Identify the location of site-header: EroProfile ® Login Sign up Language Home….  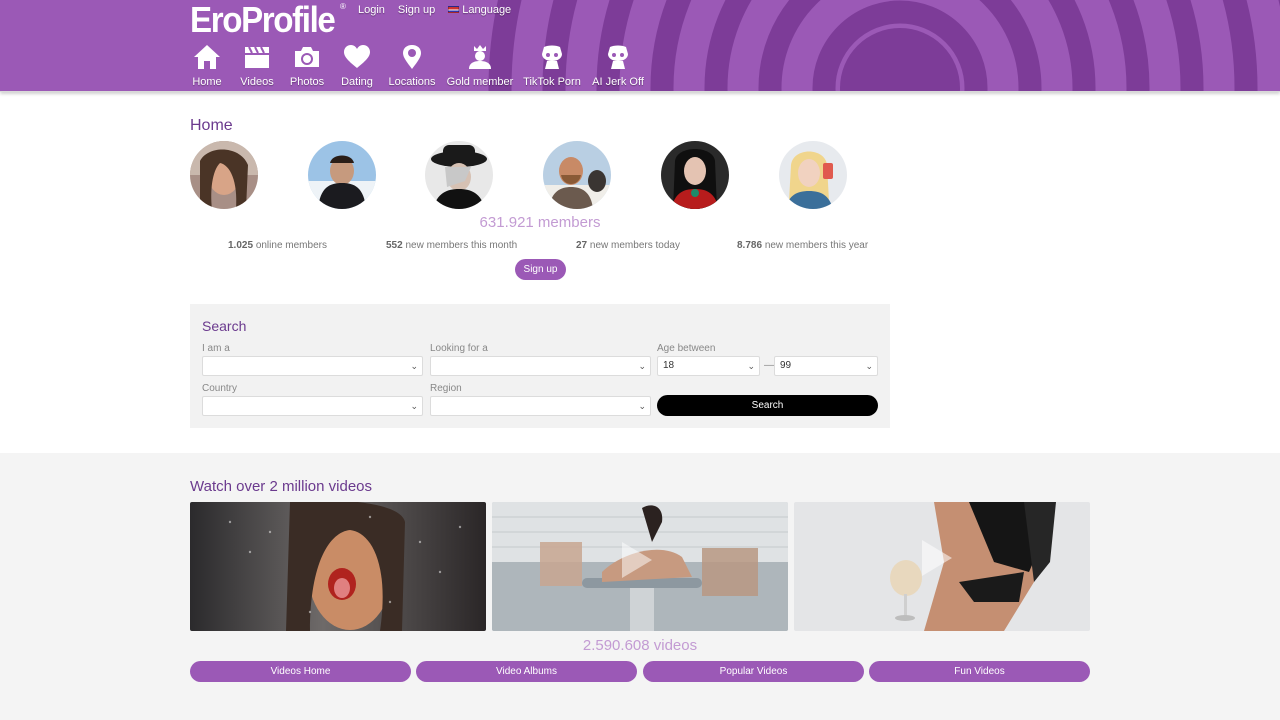
(640, 46).